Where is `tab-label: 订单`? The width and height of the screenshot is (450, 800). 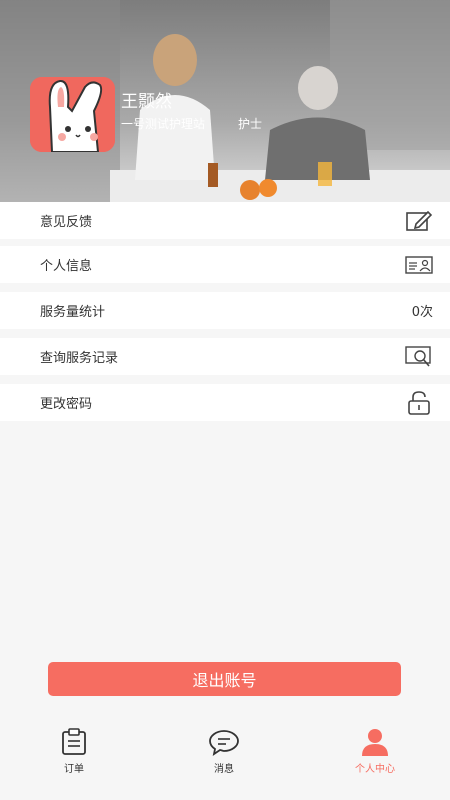 tab-label: 订单 is located at coordinates (74, 769).